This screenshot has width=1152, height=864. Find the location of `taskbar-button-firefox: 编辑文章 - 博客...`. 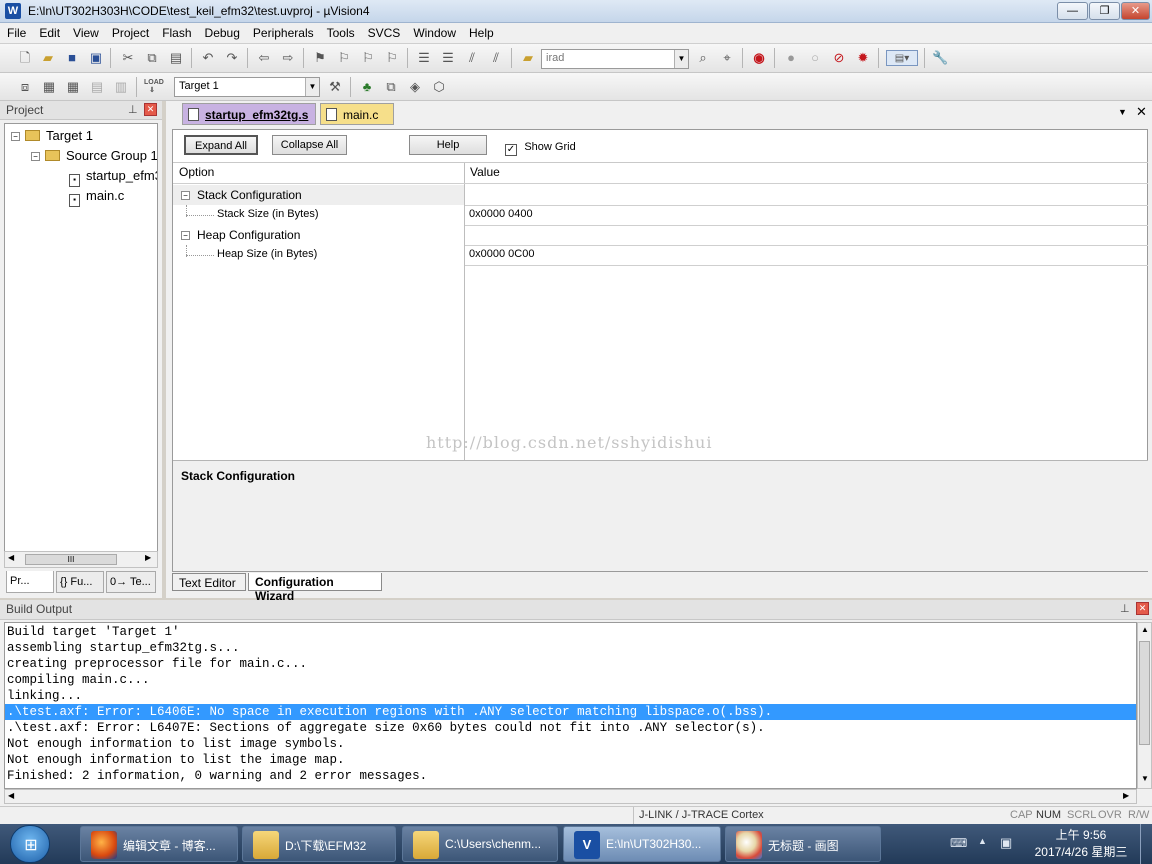

taskbar-button-firefox: 编辑文章 - 博客... is located at coordinates (159, 844).